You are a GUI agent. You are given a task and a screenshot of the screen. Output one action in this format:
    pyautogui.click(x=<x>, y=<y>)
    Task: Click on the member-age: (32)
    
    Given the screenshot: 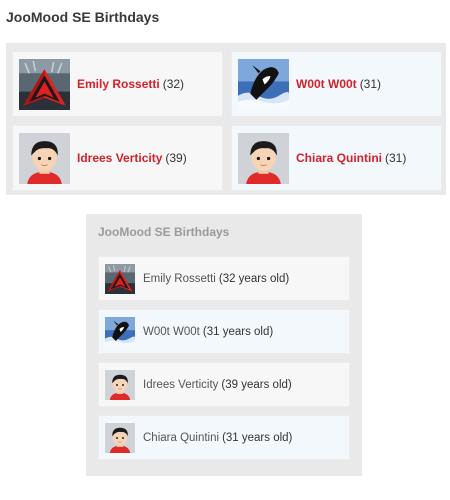 What is the action you would take?
    pyautogui.click(x=173, y=84)
    